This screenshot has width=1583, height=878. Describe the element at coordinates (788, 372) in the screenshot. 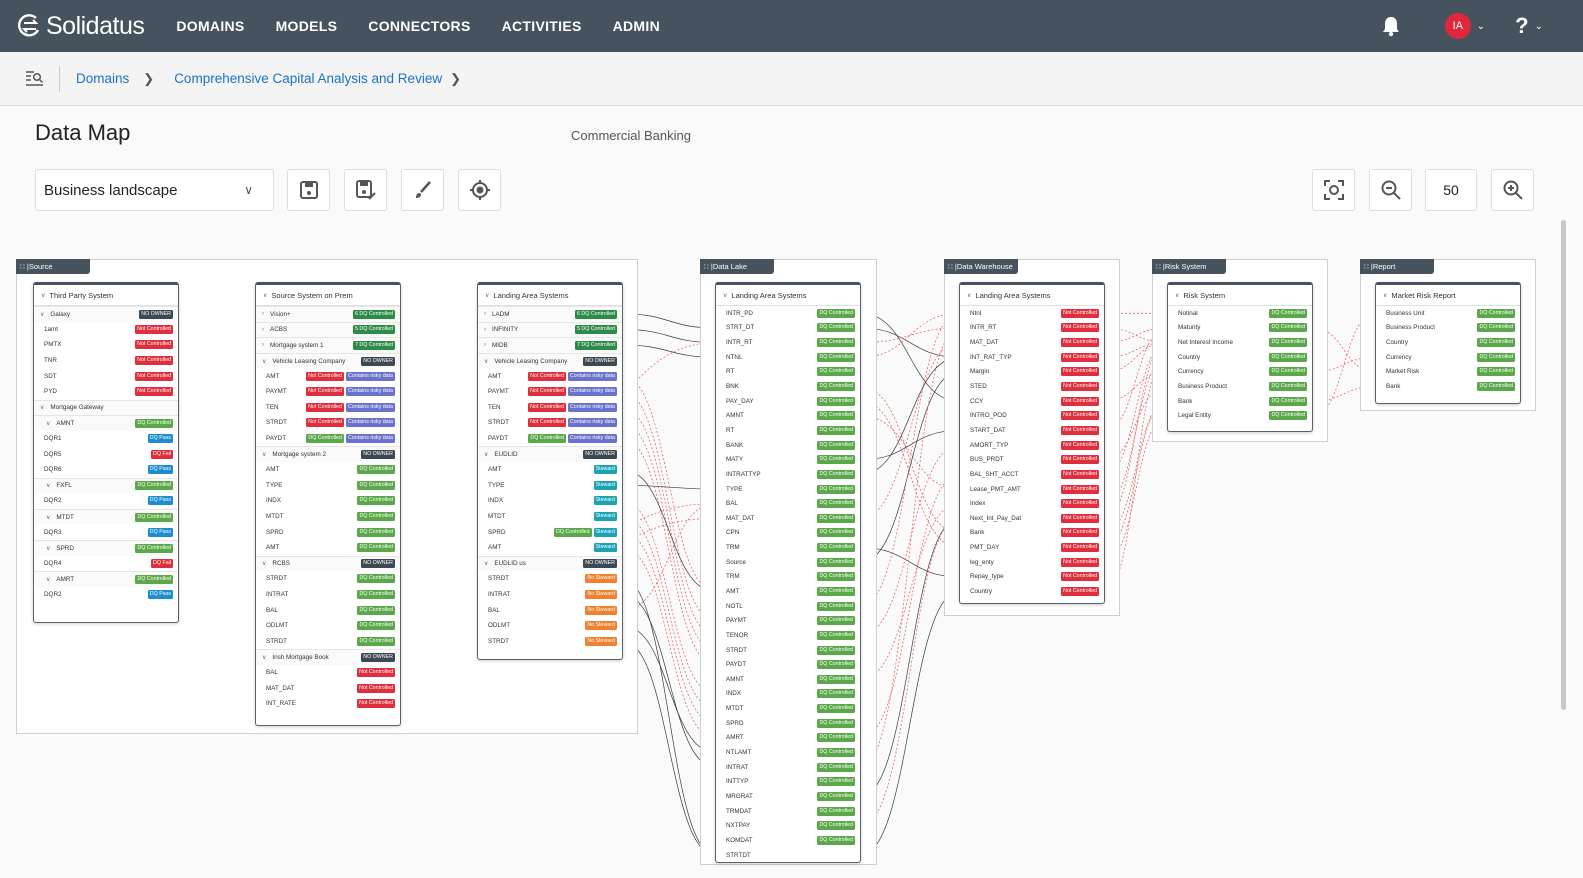

I see `attribute-row: RT DQ Controlled` at that location.